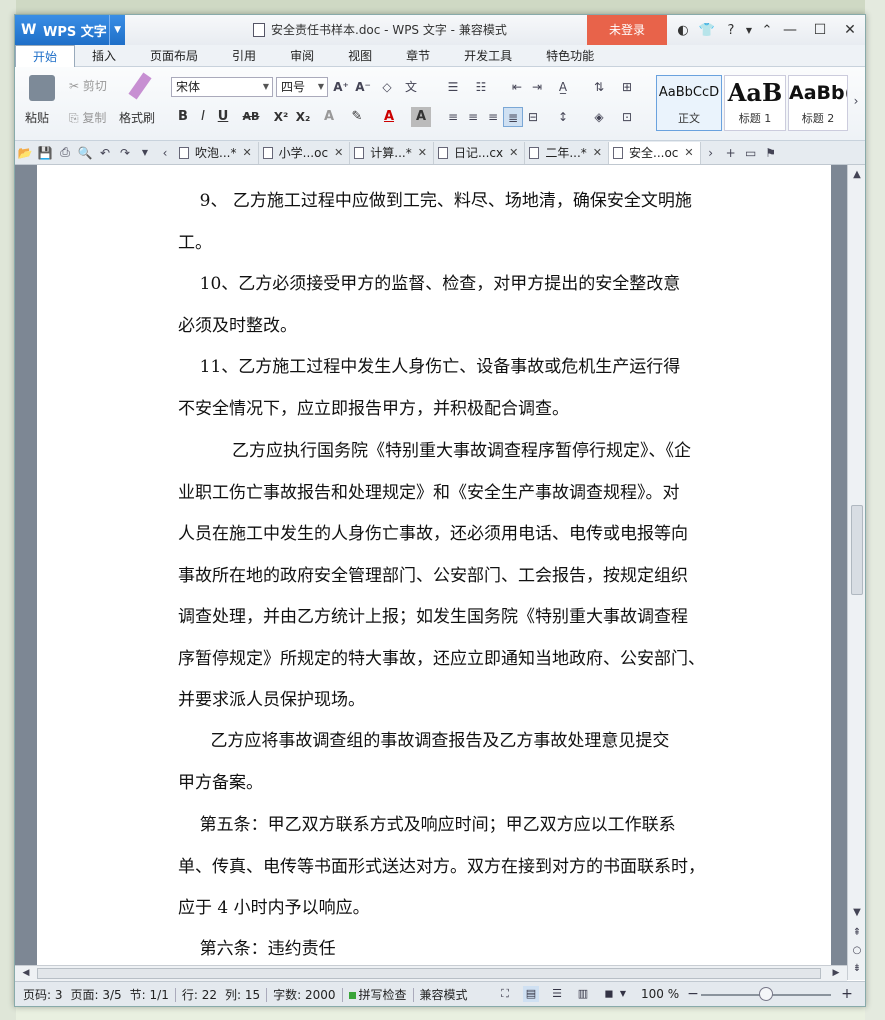 The width and height of the screenshot is (885, 1020). Describe the element at coordinates (707, 30) in the screenshot. I see `skin-icon: 👕` at that location.